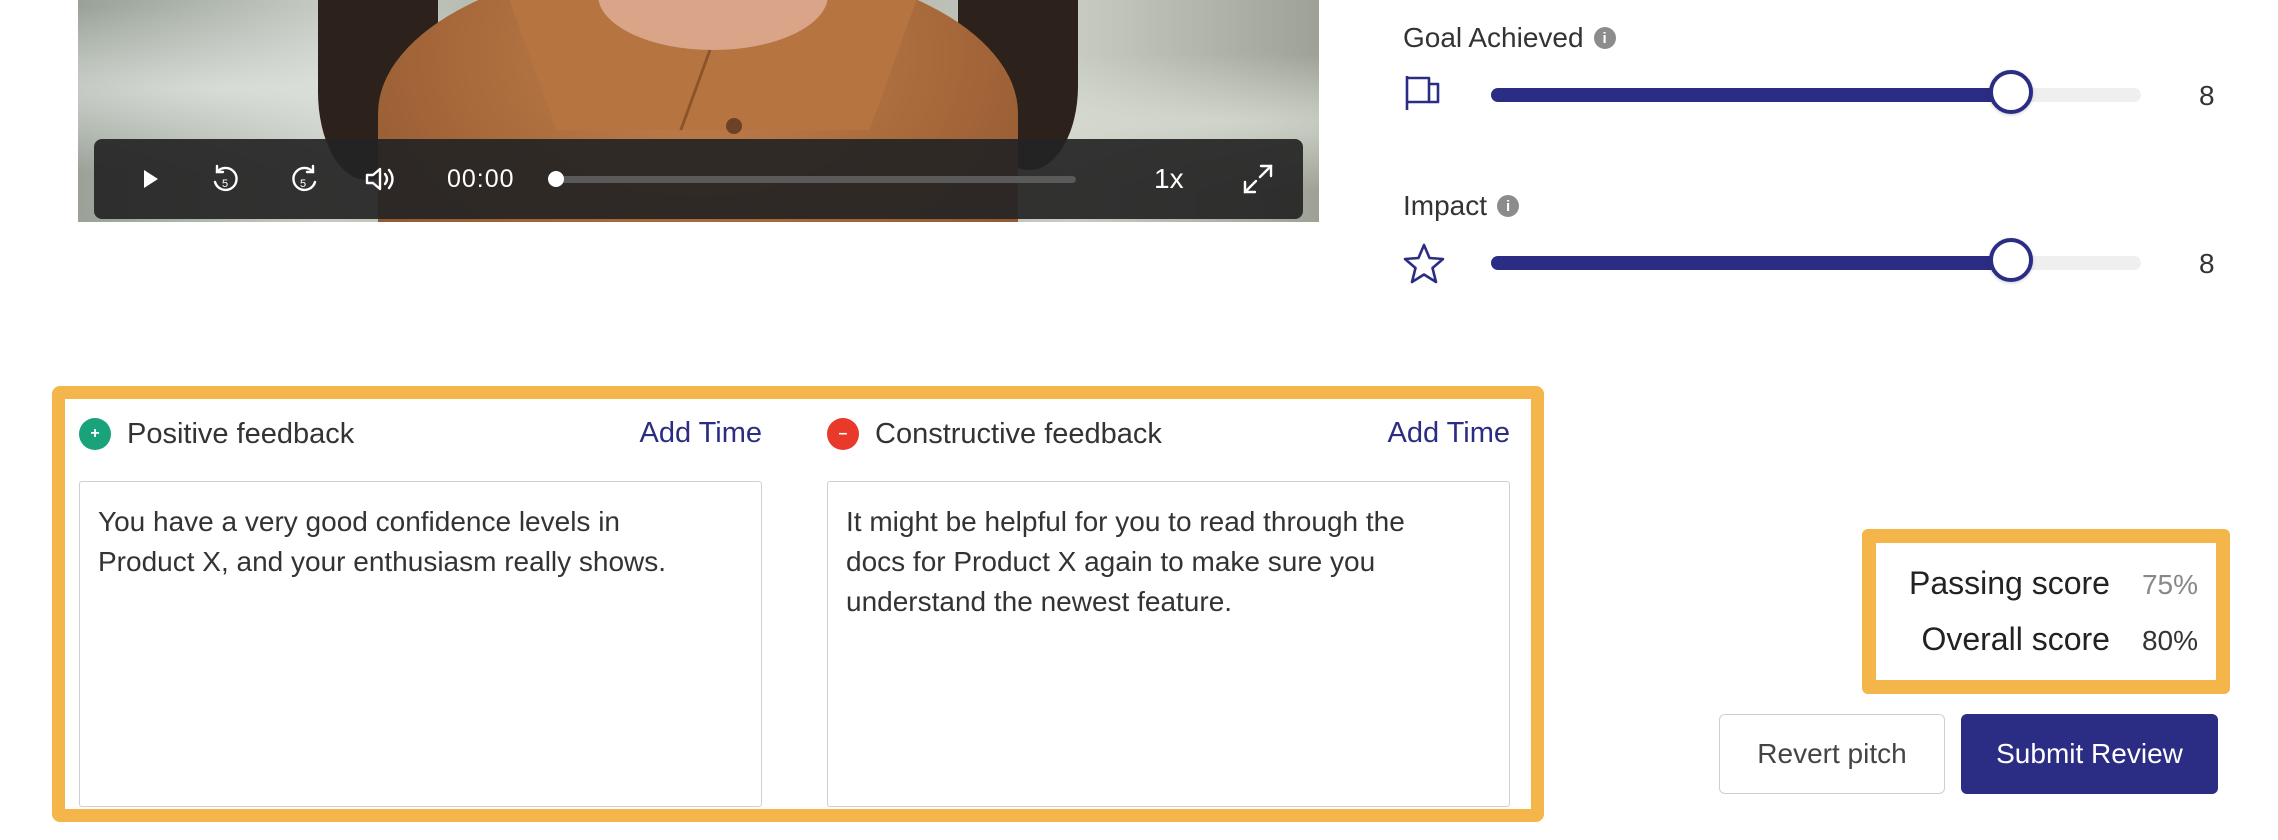 Image resolution: width=2278 pixels, height=840 pixels. What do you see at coordinates (95, 434) in the screenshot?
I see `plus-circle-icon: +` at bounding box center [95, 434].